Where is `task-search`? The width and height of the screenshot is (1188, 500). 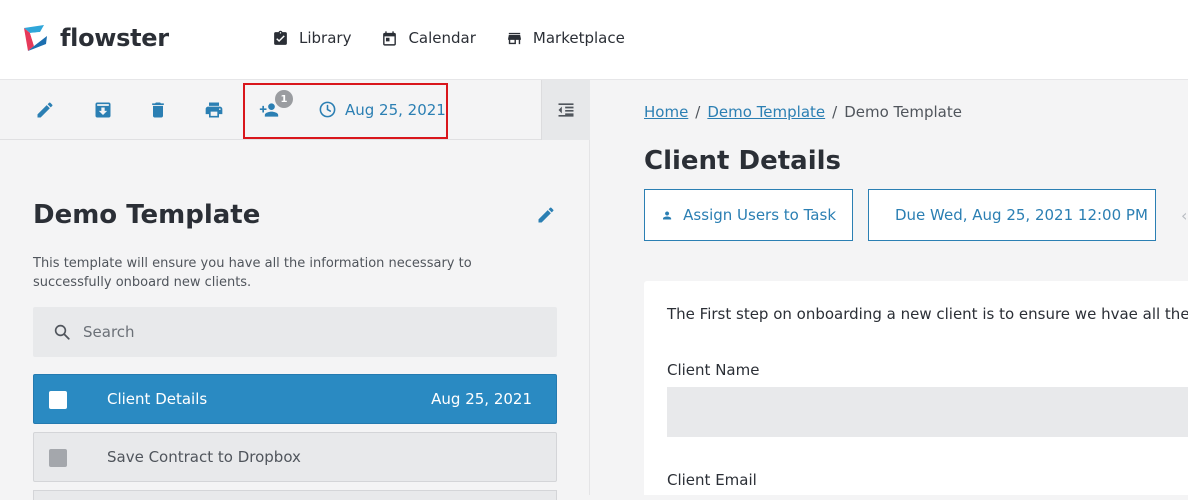 task-search is located at coordinates (295, 332).